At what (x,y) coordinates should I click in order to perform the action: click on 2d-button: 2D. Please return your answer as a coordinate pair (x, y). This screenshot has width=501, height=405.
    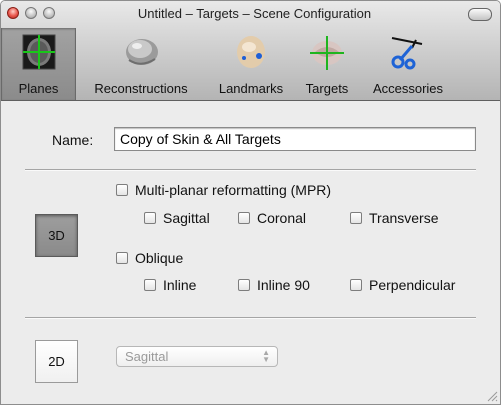
    Looking at the image, I should click on (56, 361).